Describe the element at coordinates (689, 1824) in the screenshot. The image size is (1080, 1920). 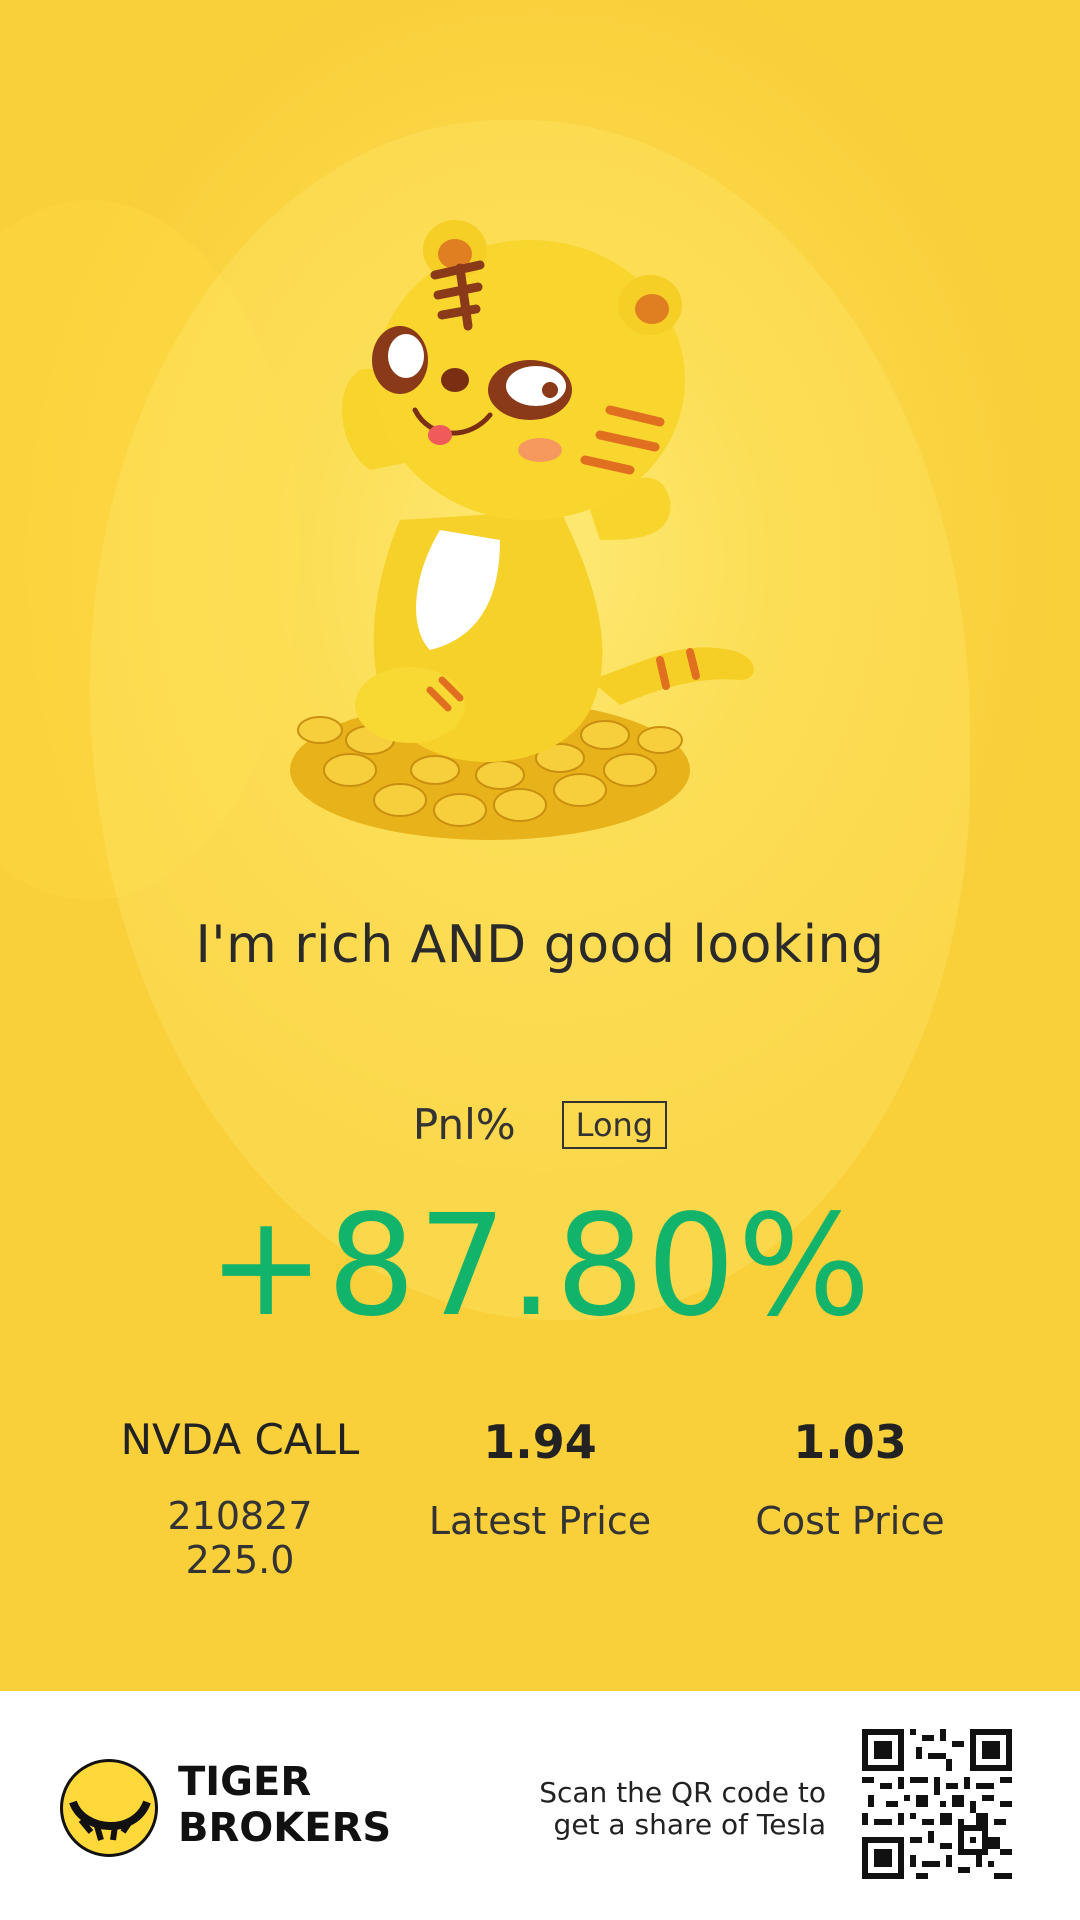
I see `scan-line-2: get a share of Tesla` at that location.